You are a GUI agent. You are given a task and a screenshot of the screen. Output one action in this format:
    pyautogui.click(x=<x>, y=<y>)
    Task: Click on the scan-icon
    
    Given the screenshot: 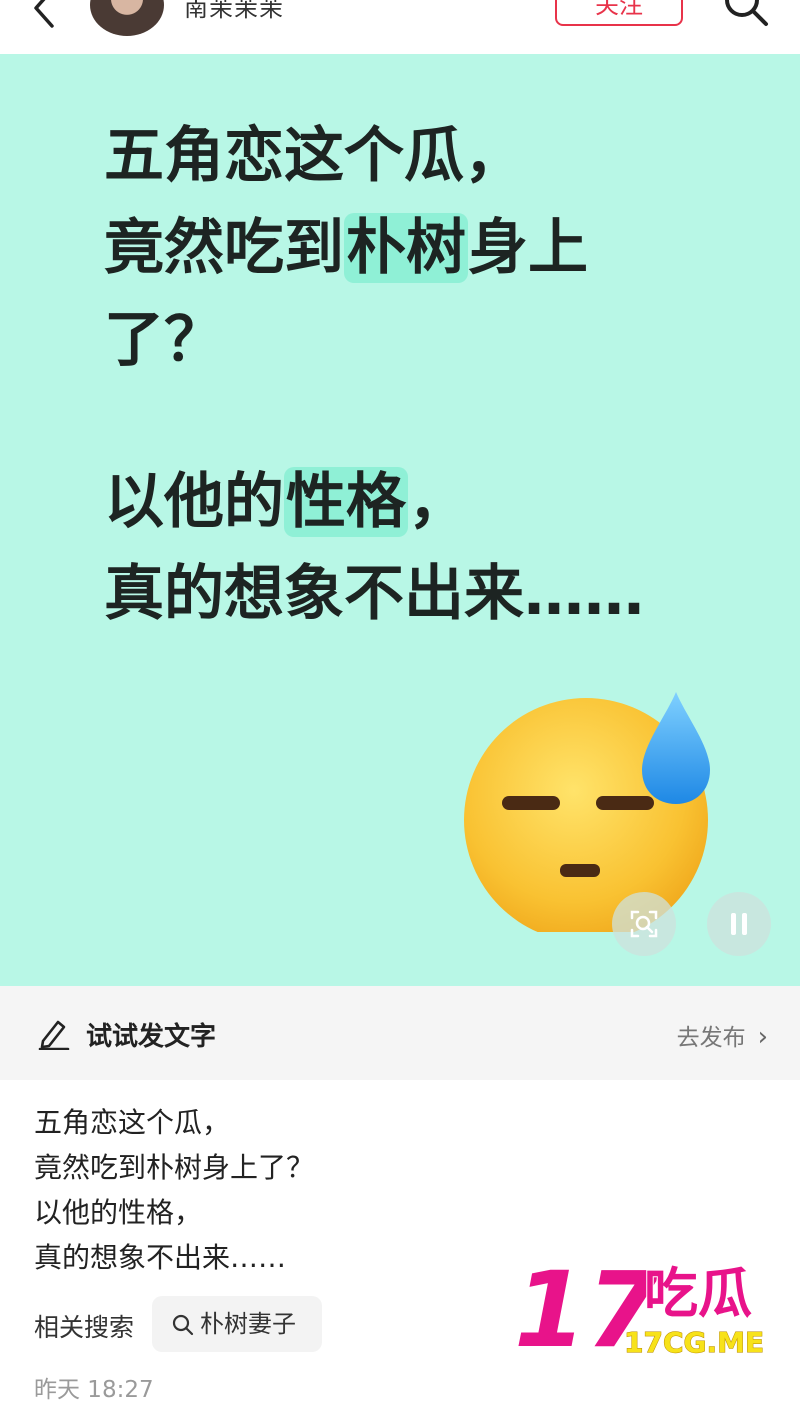 What is the action you would take?
    pyautogui.click(x=644, y=924)
    